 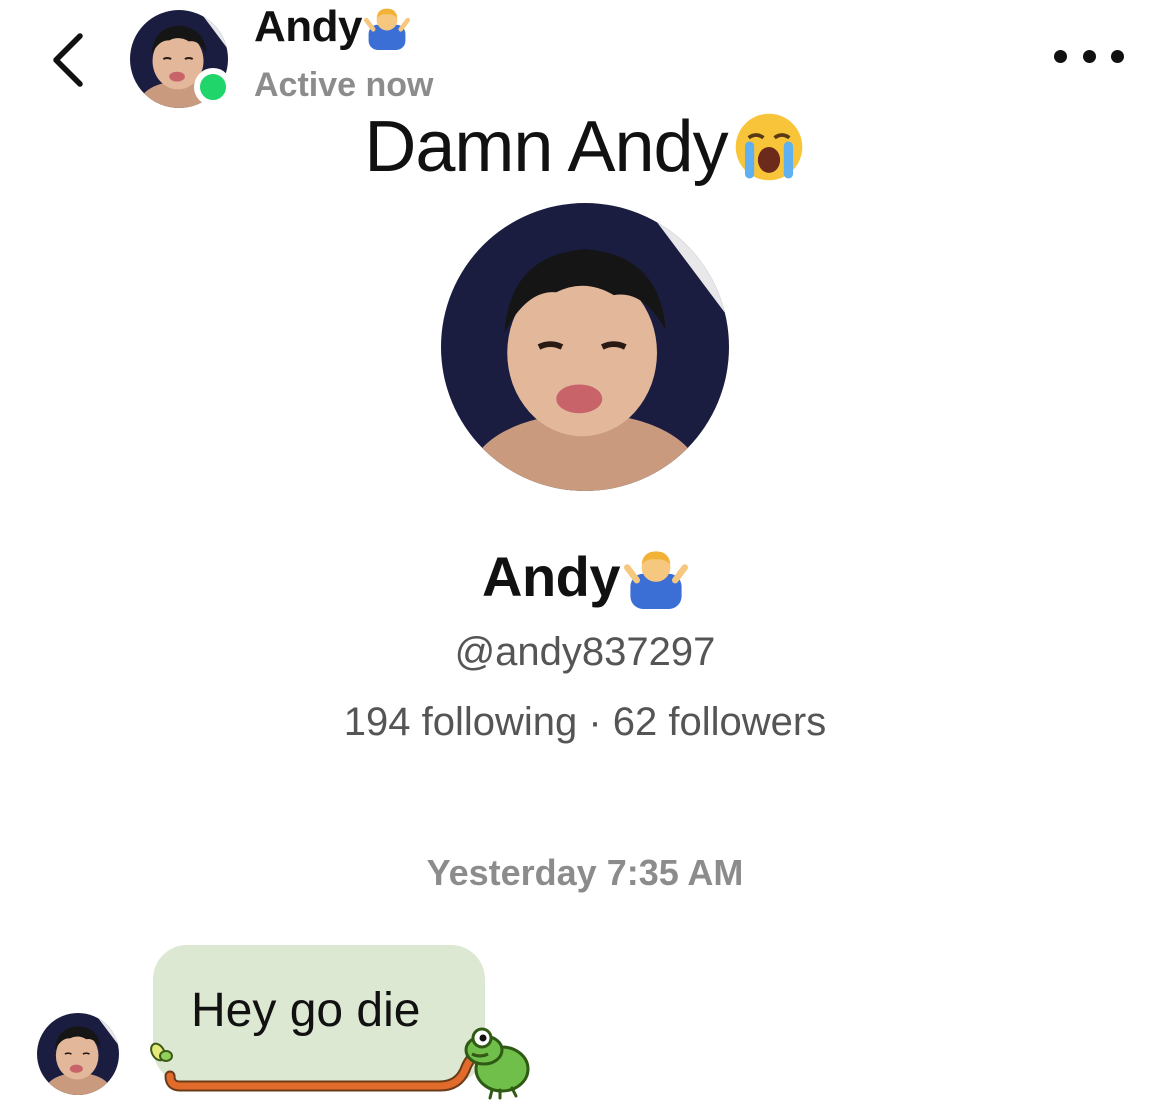 I want to click on header-avatar, so click(x=181, y=59).